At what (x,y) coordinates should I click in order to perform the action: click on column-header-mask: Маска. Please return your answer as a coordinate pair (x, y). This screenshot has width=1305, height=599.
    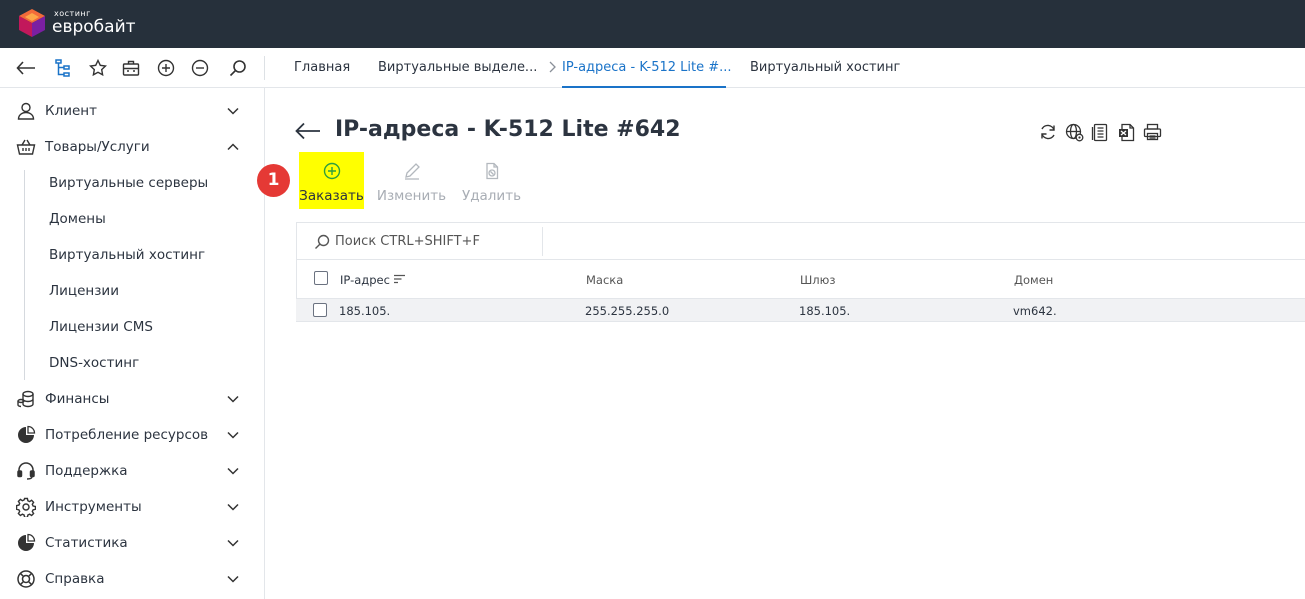
    Looking at the image, I should click on (604, 280).